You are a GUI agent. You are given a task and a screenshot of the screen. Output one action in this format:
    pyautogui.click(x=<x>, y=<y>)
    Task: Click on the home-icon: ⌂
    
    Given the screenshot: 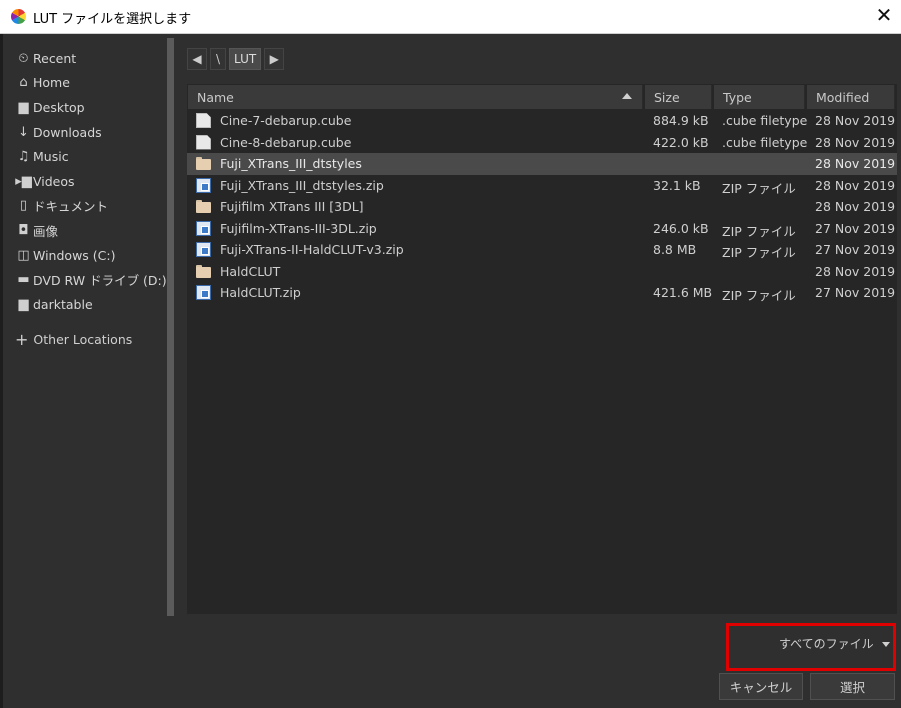 What is the action you would take?
    pyautogui.click(x=23, y=83)
    